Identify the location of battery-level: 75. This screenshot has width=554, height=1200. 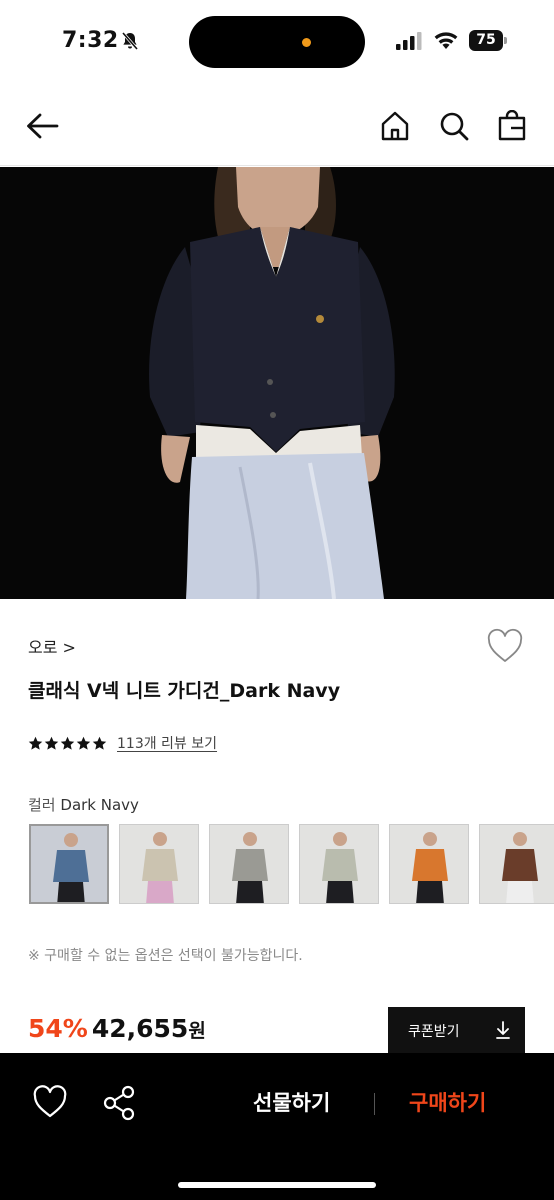
(486, 40).